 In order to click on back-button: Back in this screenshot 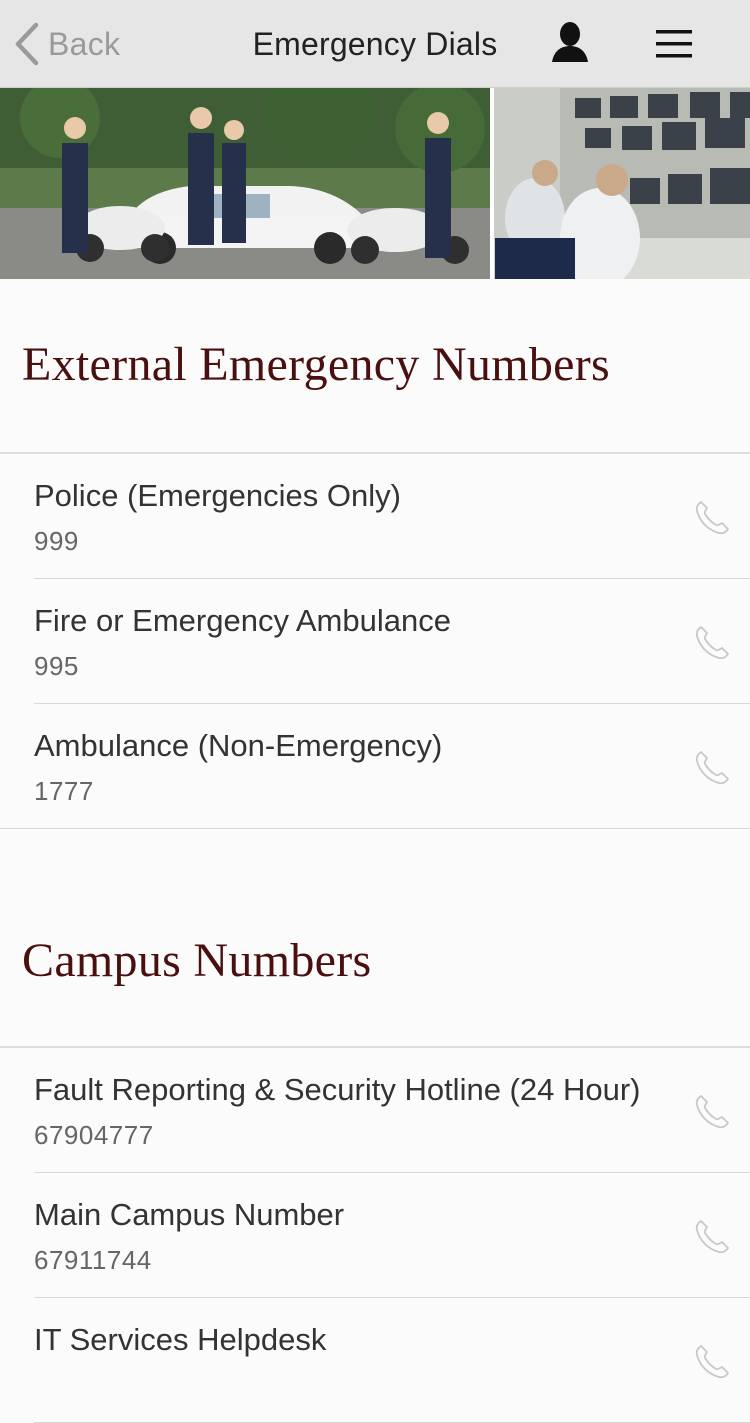, I will do `click(67, 44)`.